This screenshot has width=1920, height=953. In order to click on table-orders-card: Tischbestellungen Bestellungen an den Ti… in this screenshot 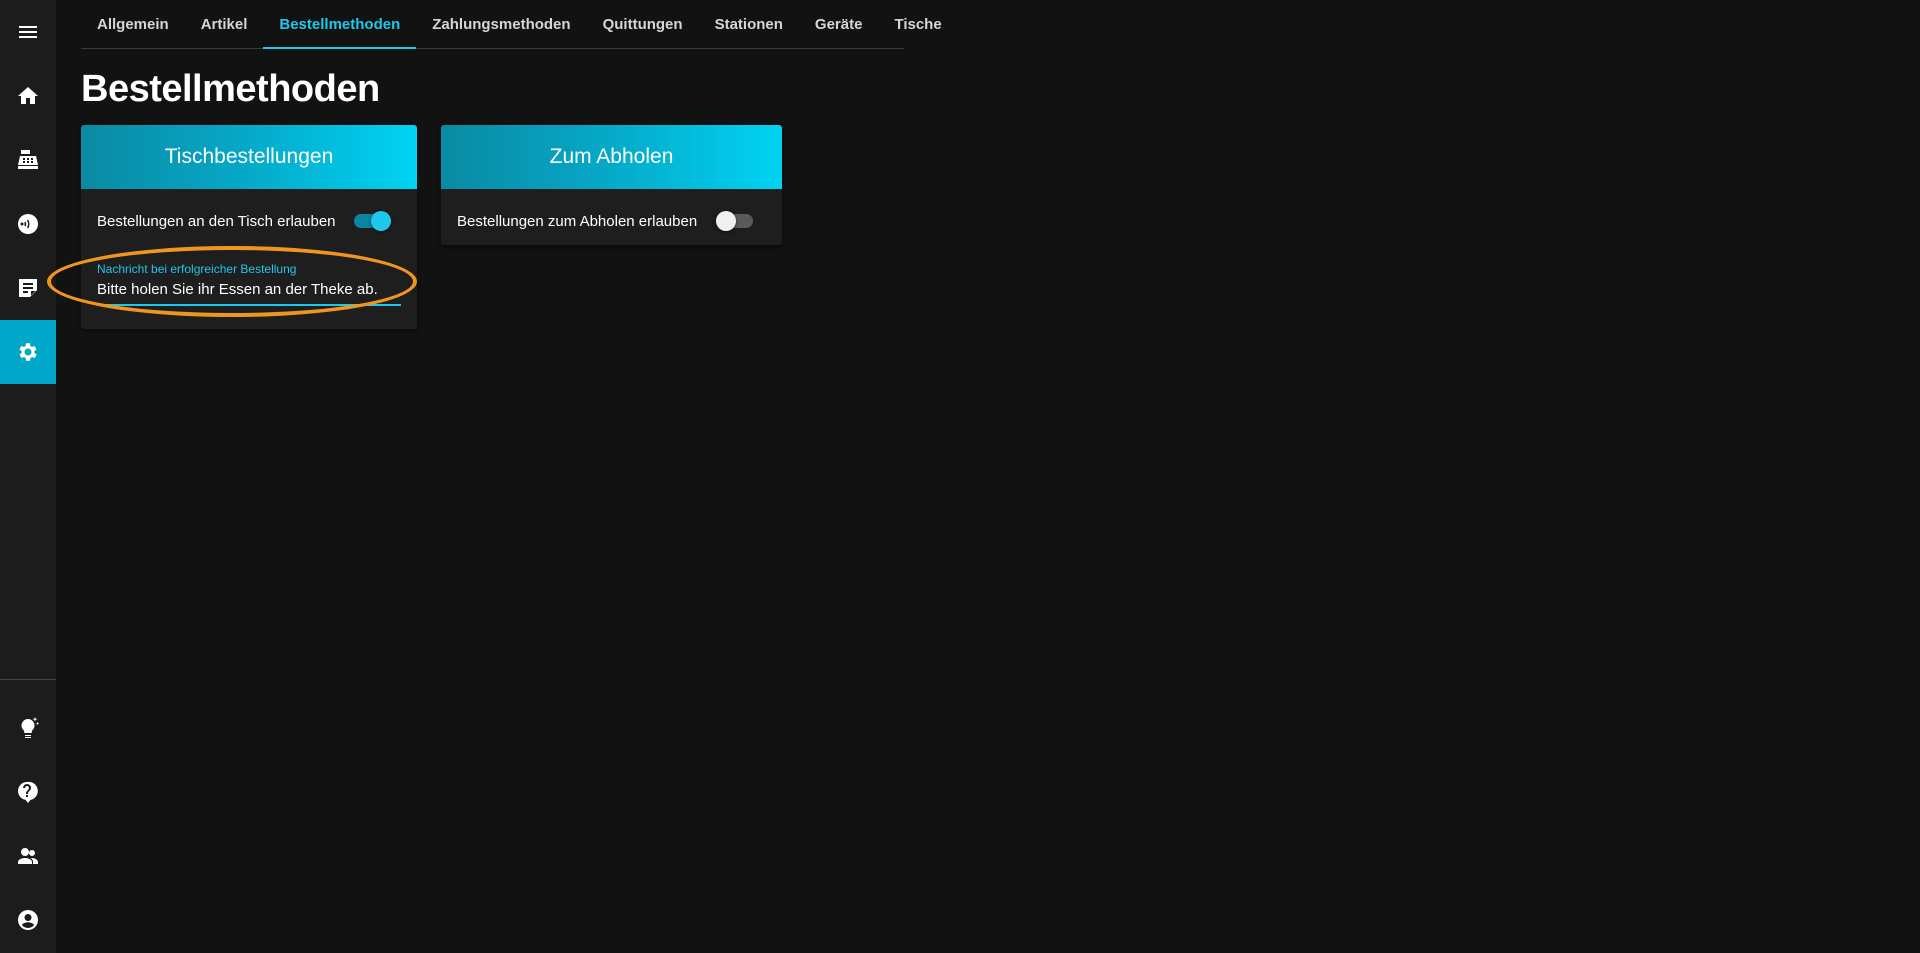, I will do `click(249, 227)`.